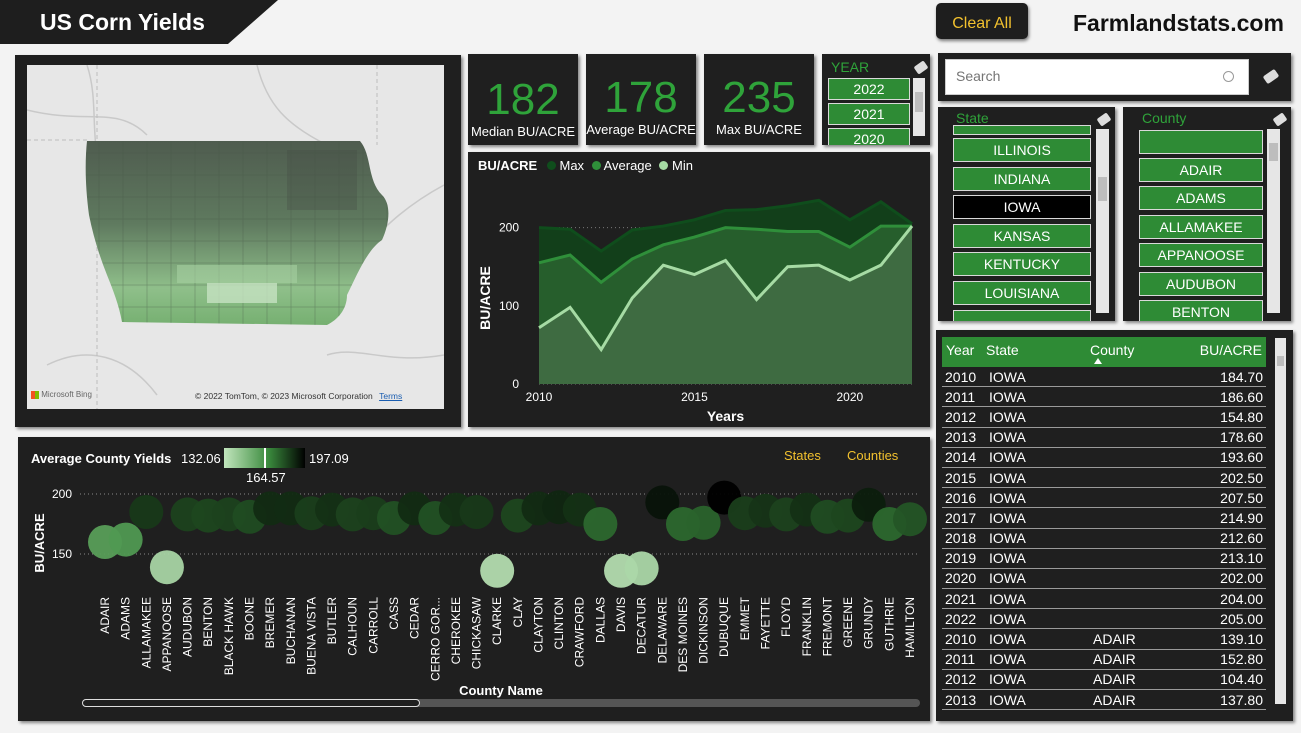 This screenshot has height=733, width=1301. I want to click on windows-logo-icon, so click(35, 394).